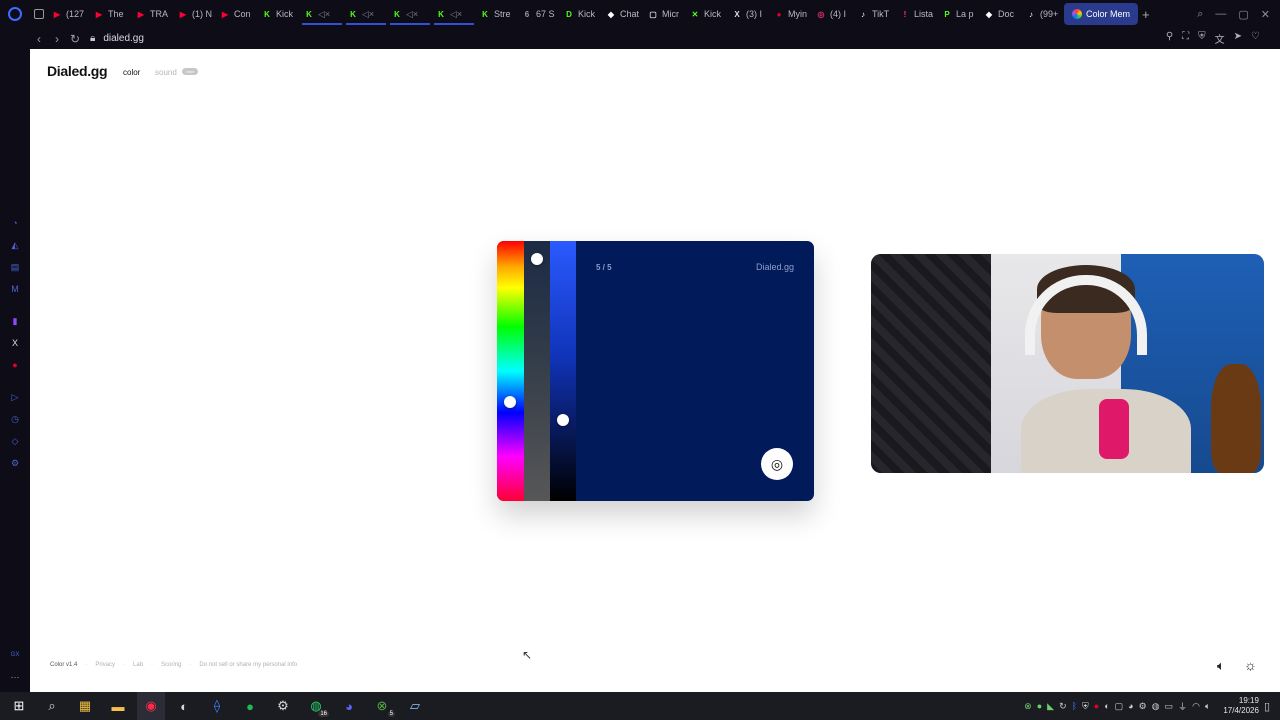  I want to click on wifi-tray-icon: ◠, so click(1196, 706).